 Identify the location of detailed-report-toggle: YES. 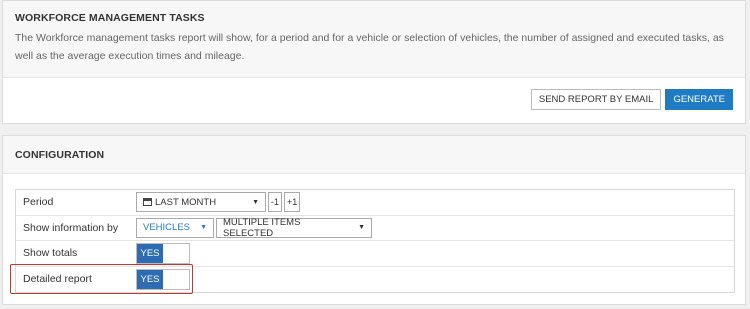
(163, 279).